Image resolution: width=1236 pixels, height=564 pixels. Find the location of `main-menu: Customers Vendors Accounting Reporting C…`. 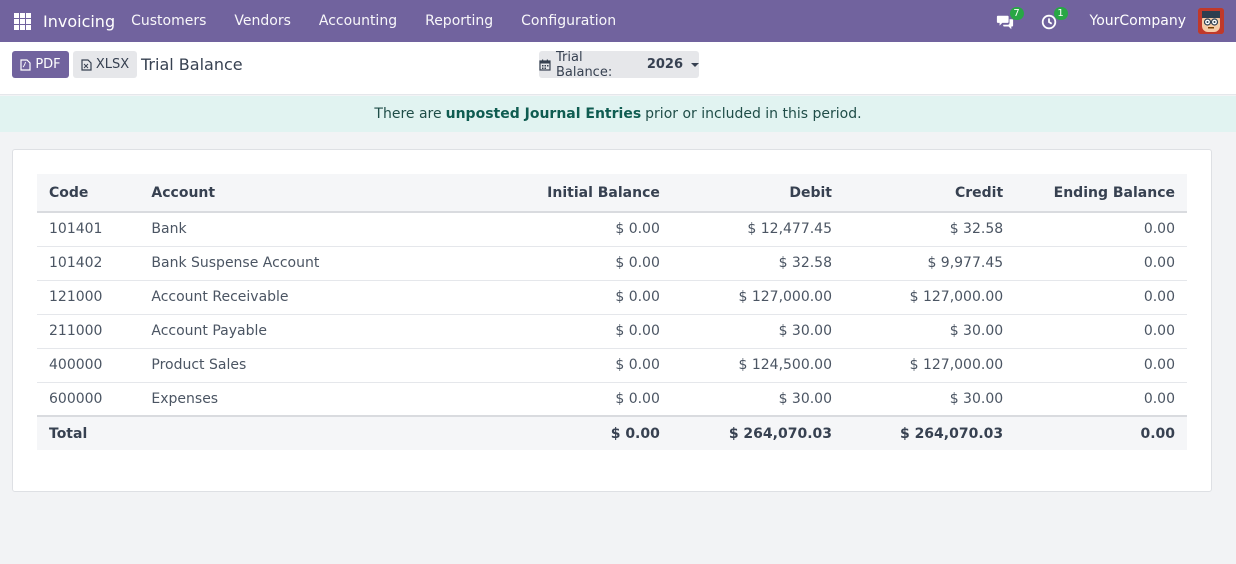

main-menu: Customers Vendors Accounting Reporting C… is located at coordinates (380, 21).